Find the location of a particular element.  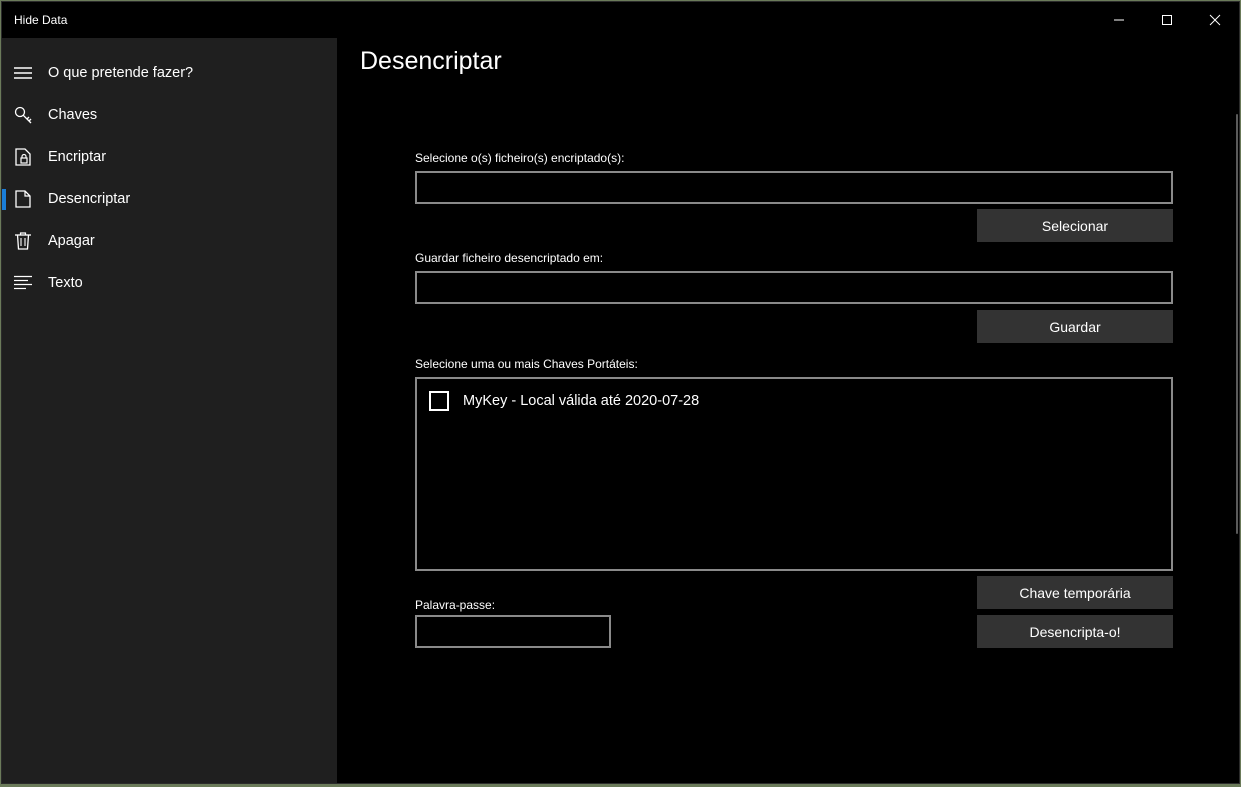

sidebar-item-chaves: Chaves is located at coordinates (169, 115).